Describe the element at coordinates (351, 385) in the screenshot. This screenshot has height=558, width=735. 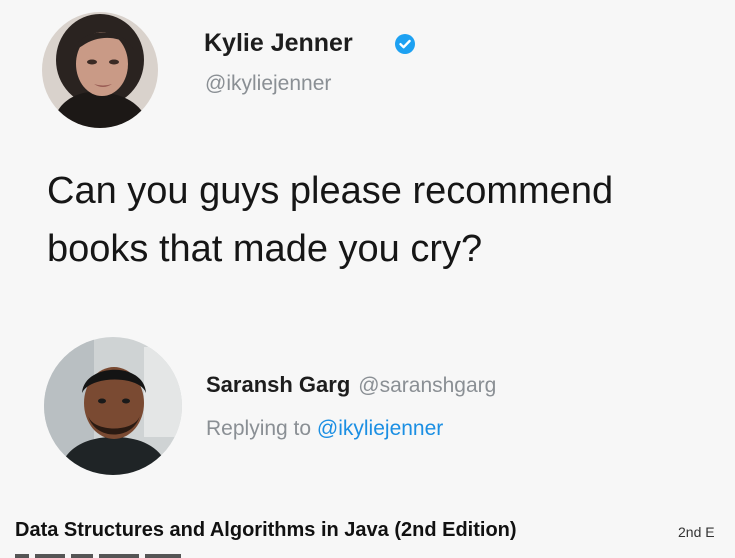
I see `reply-header: Saransh Garg @saranshgarg` at that location.